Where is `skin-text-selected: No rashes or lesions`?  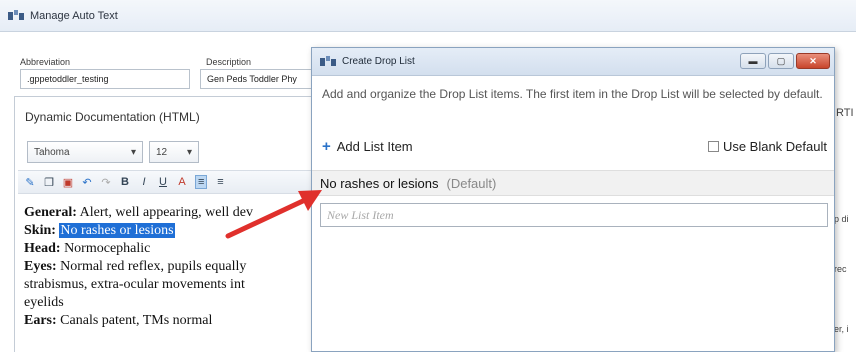 skin-text-selected: No rashes or lesions is located at coordinates (117, 230).